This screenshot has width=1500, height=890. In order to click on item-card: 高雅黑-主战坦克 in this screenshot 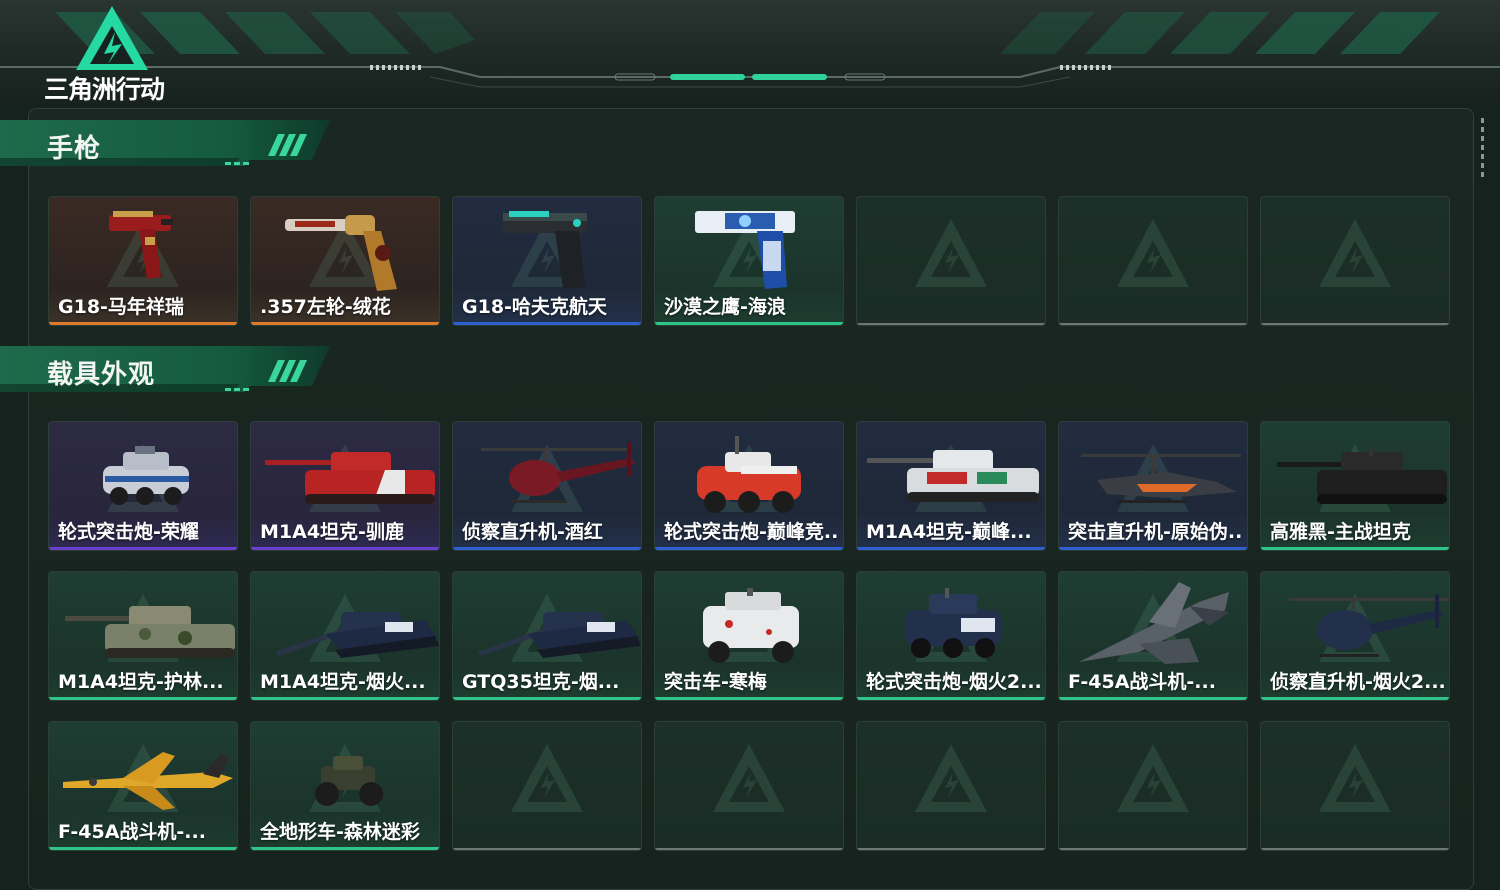, I will do `click(1355, 486)`.